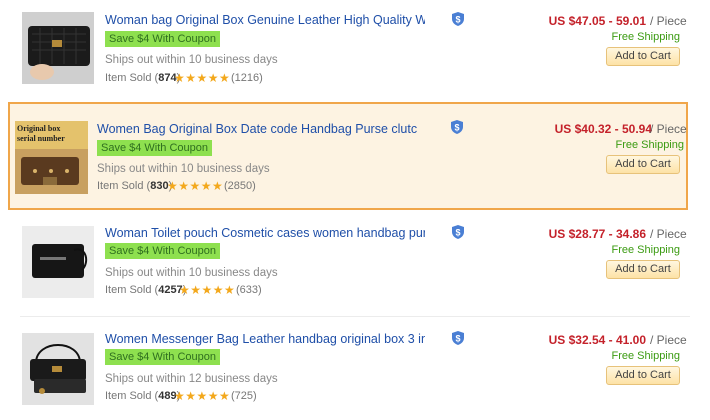 The width and height of the screenshot is (710, 420). What do you see at coordinates (41, 138) in the screenshot?
I see `thumb-overlay-text: serial number` at bounding box center [41, 138].